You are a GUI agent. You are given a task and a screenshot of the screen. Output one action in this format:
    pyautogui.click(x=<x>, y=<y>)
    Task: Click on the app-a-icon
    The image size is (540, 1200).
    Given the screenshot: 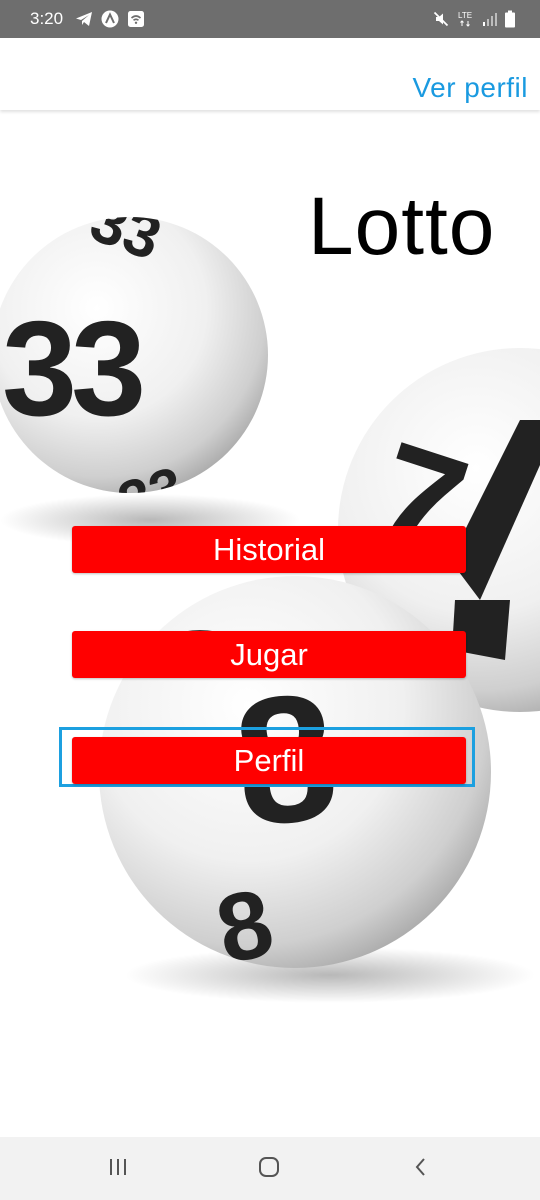 What is the action you would take?
    pyautogui.click(x=110, y=19)
    